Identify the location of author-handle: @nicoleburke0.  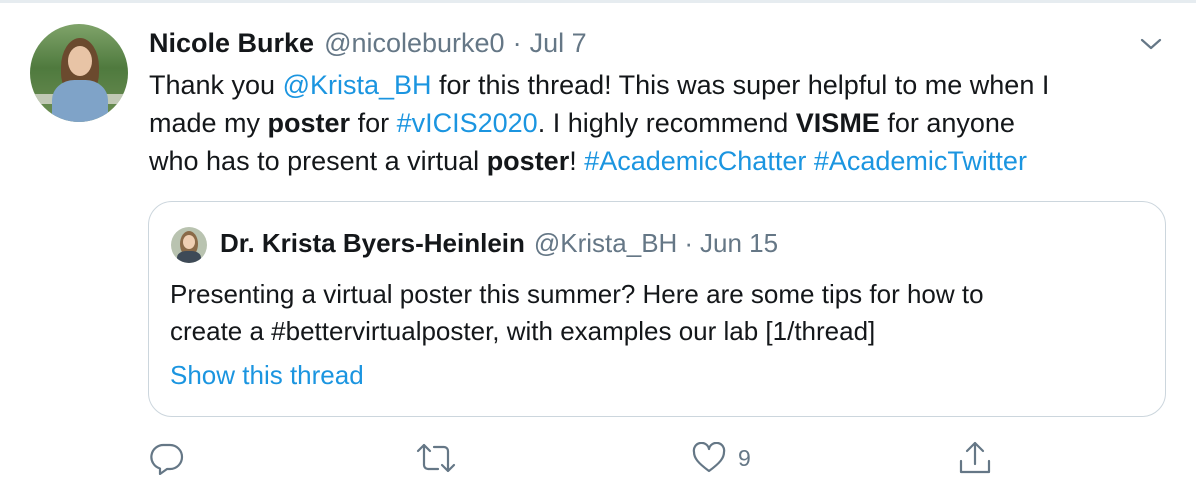
(414, 43).